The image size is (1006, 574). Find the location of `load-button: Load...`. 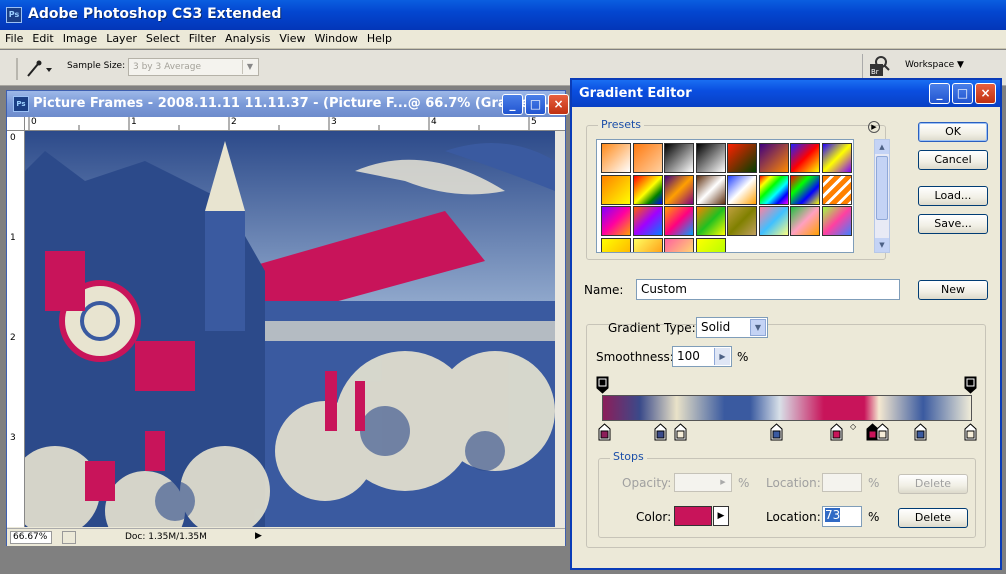

load-button: Load... is located at coordinates (953, 196).